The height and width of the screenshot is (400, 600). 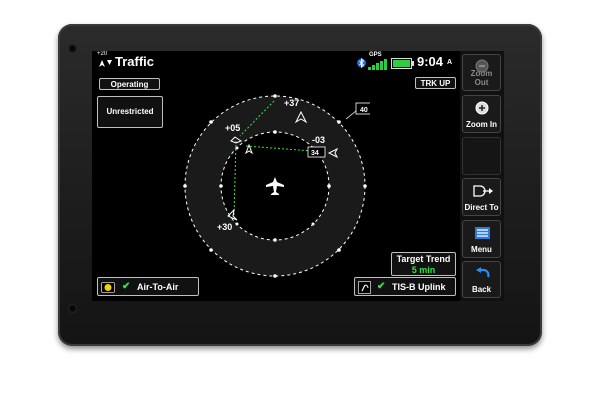 What do you see at coordinates (298, 62) in the screenshot?
I see `status-bar: +20 Traffic GPS 9:04 A` at bounding box center [298, 62].